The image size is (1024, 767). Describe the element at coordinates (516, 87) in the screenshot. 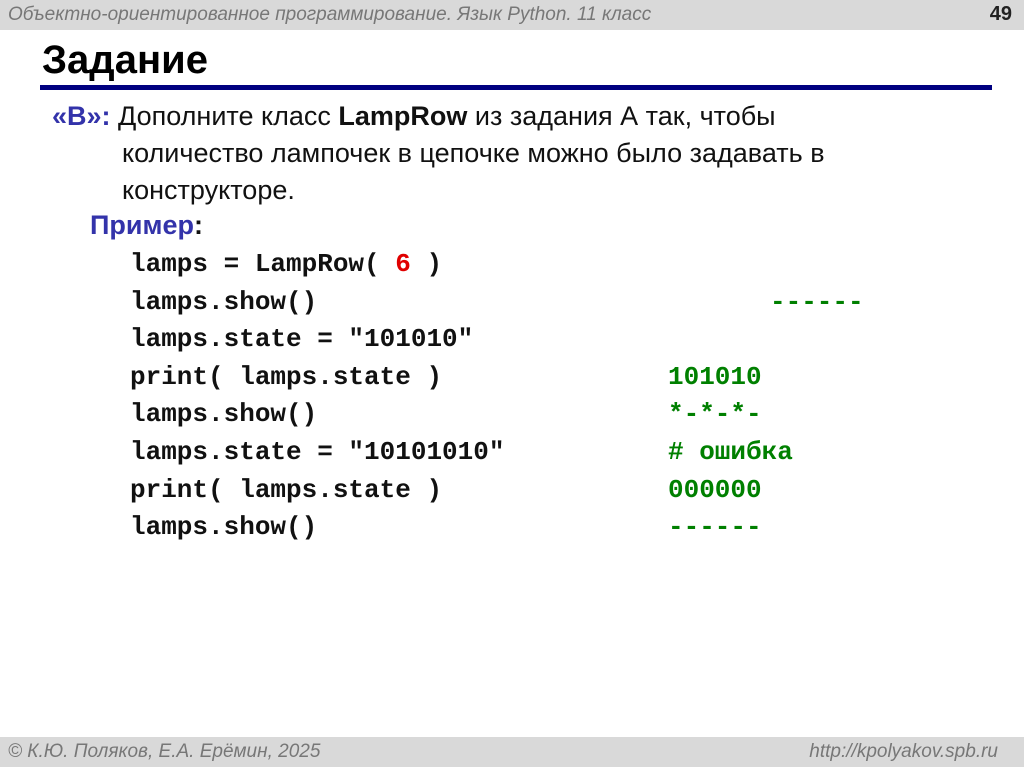

I see `title-divider` at that location.